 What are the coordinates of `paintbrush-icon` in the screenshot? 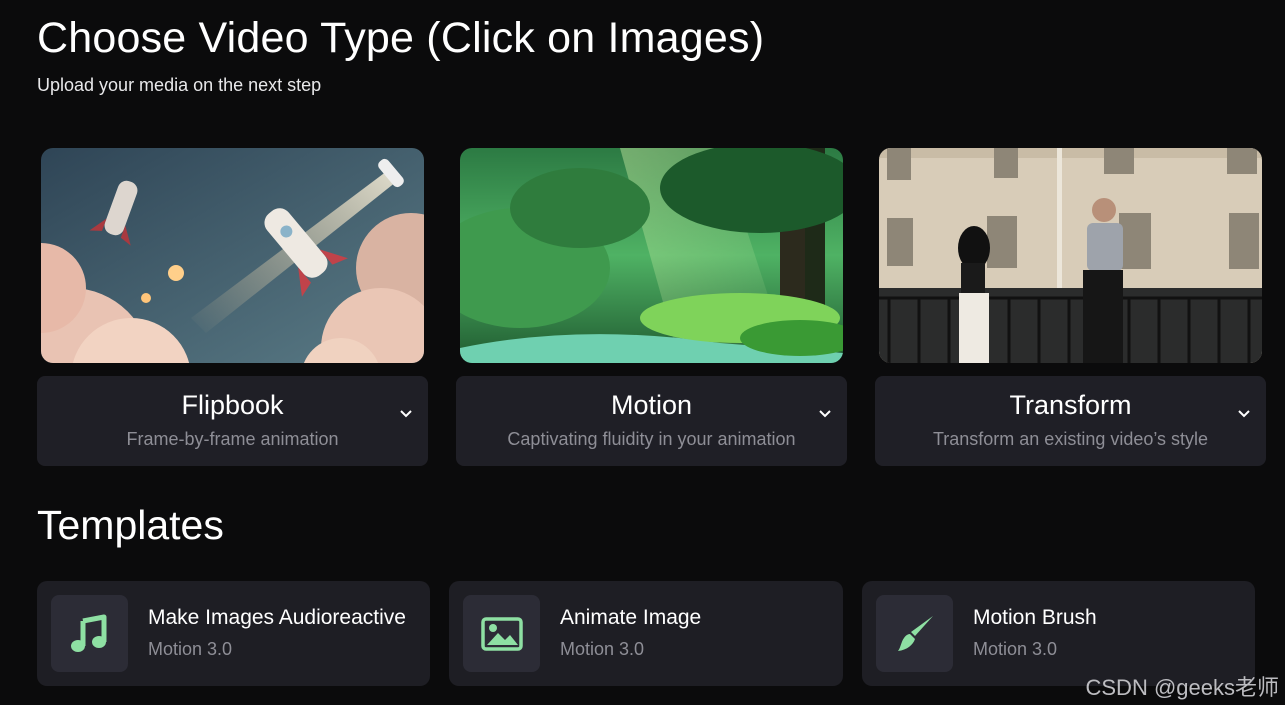 It's located at (914, 633).